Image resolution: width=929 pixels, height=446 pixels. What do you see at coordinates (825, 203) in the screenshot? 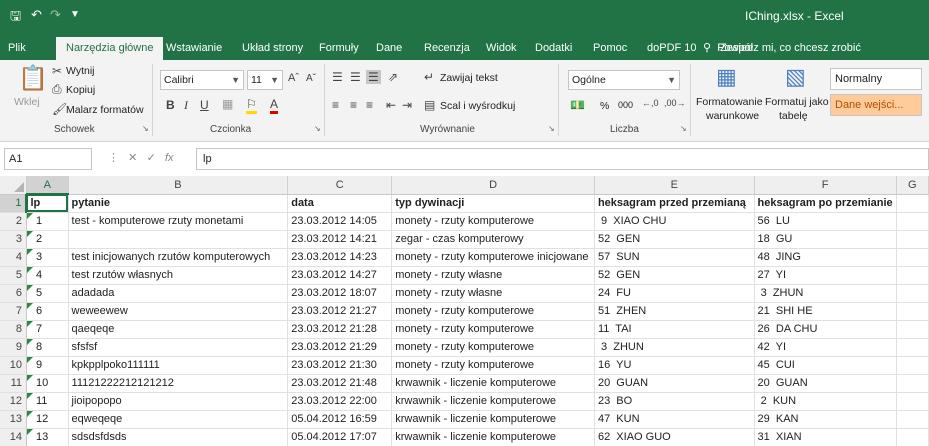
I see `header-cell-po: heksagram po przemianie` at bounding box center [825, 203].